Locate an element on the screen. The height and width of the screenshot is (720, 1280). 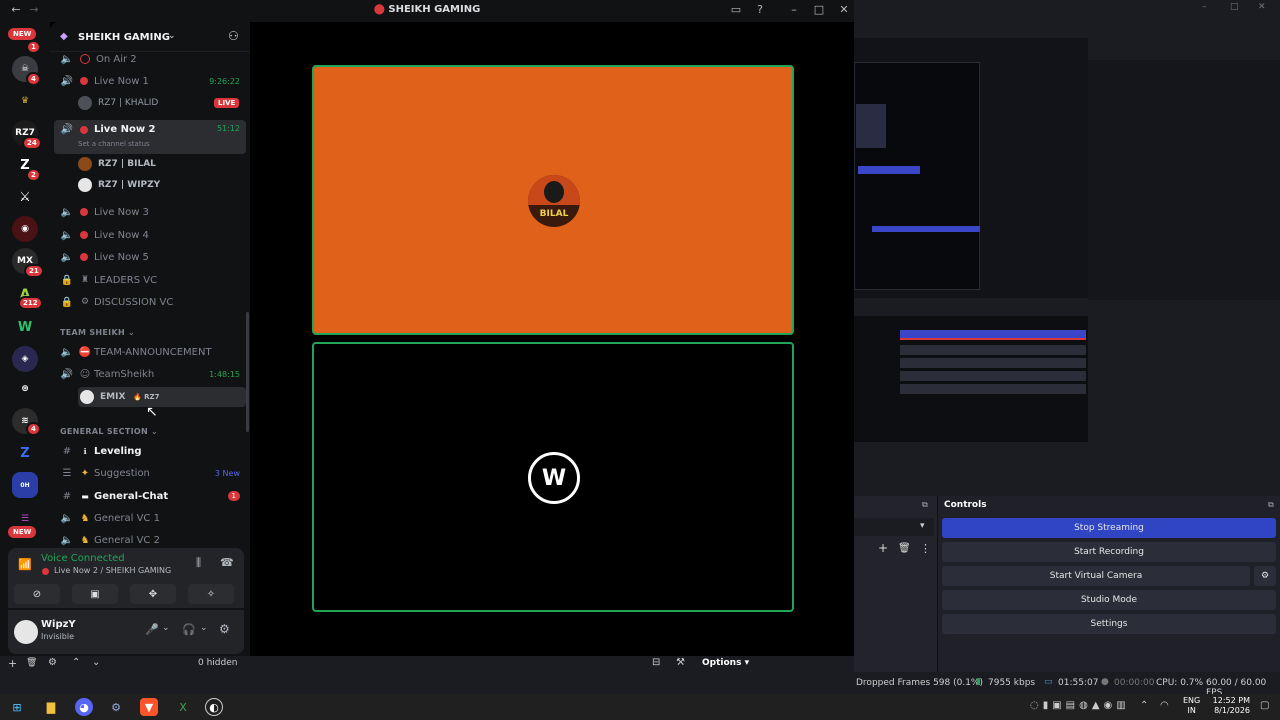
scrollbar is located at coordinates (247, 372).